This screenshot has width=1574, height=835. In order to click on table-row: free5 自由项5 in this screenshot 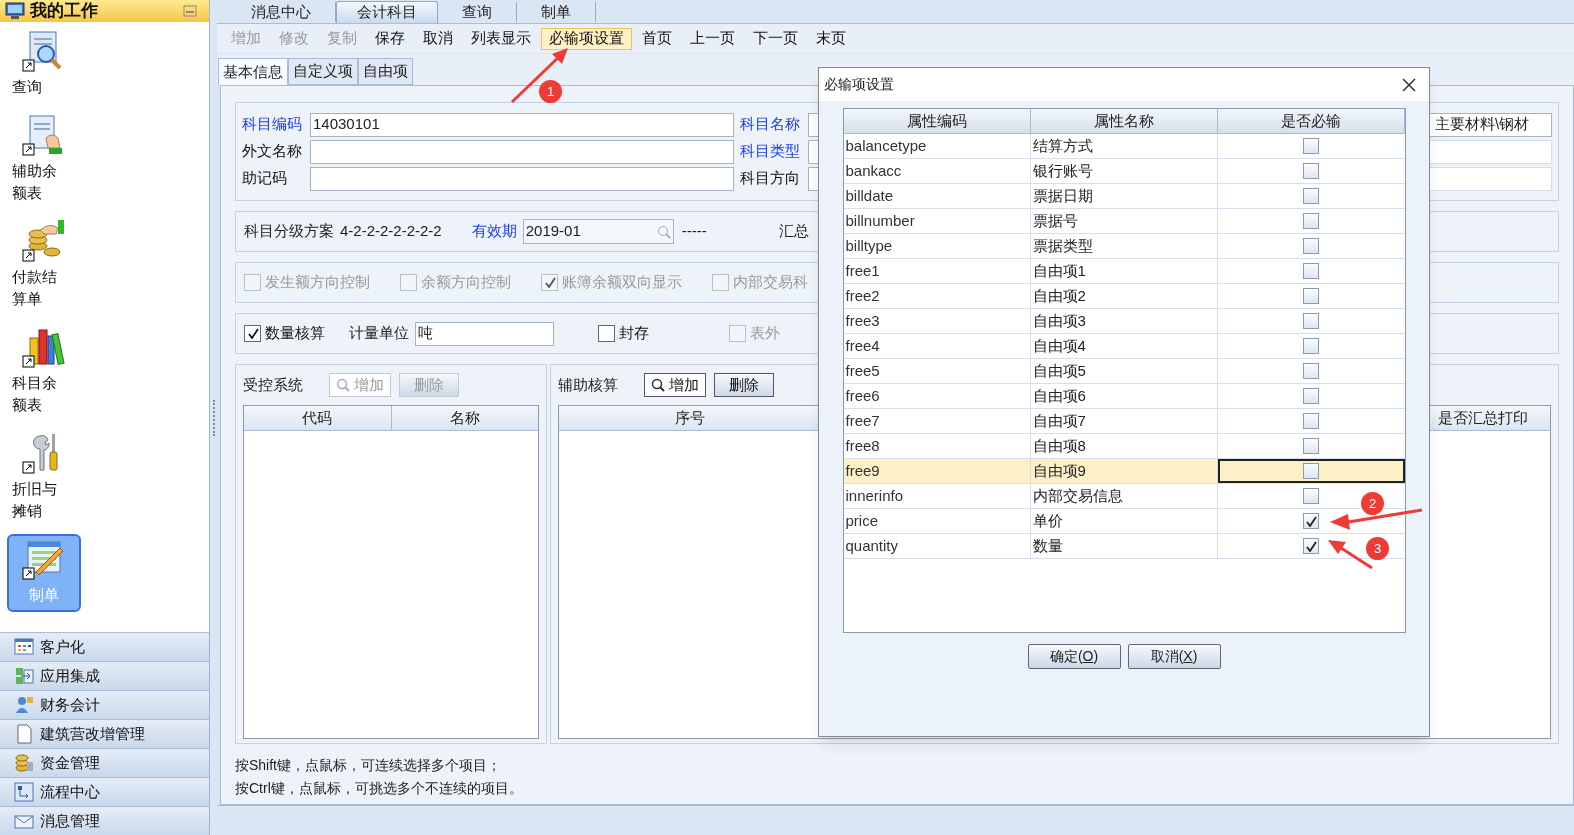, I will do `click(1124, 371)`.